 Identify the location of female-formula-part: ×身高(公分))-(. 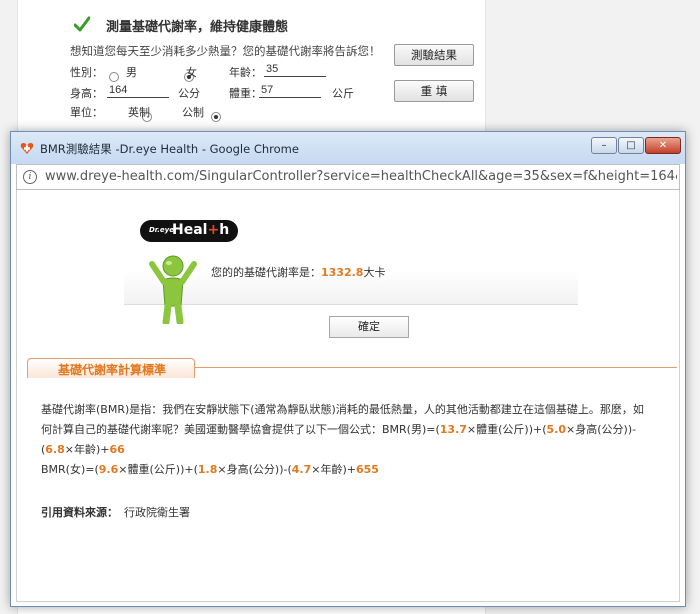
(254, 469).